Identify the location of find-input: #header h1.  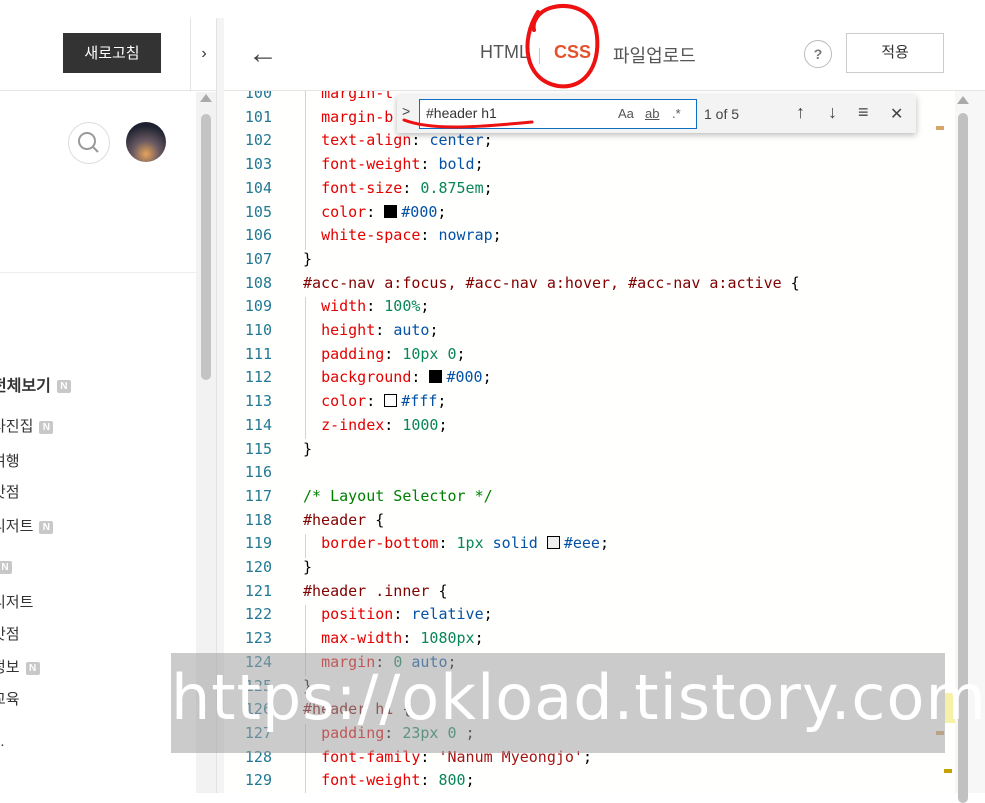
(461, 113).